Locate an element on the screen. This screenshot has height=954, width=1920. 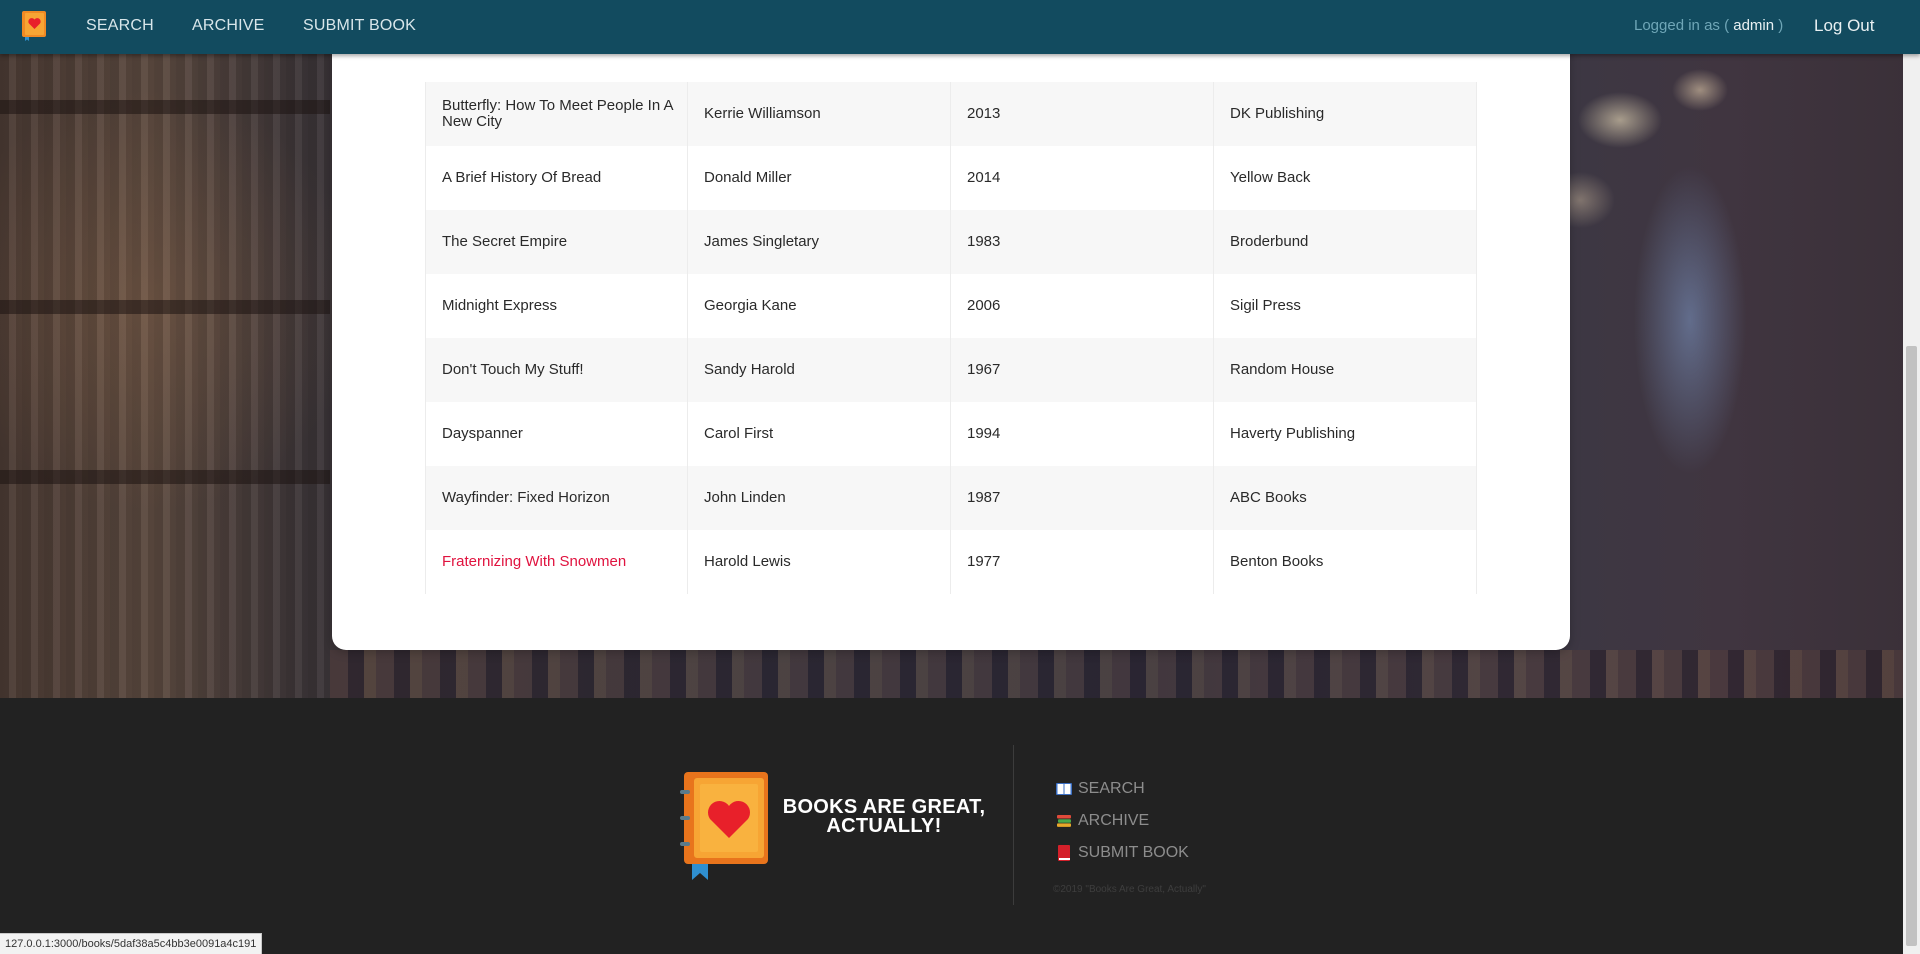
book-author: Carol First is located at coordinates (819, 434).